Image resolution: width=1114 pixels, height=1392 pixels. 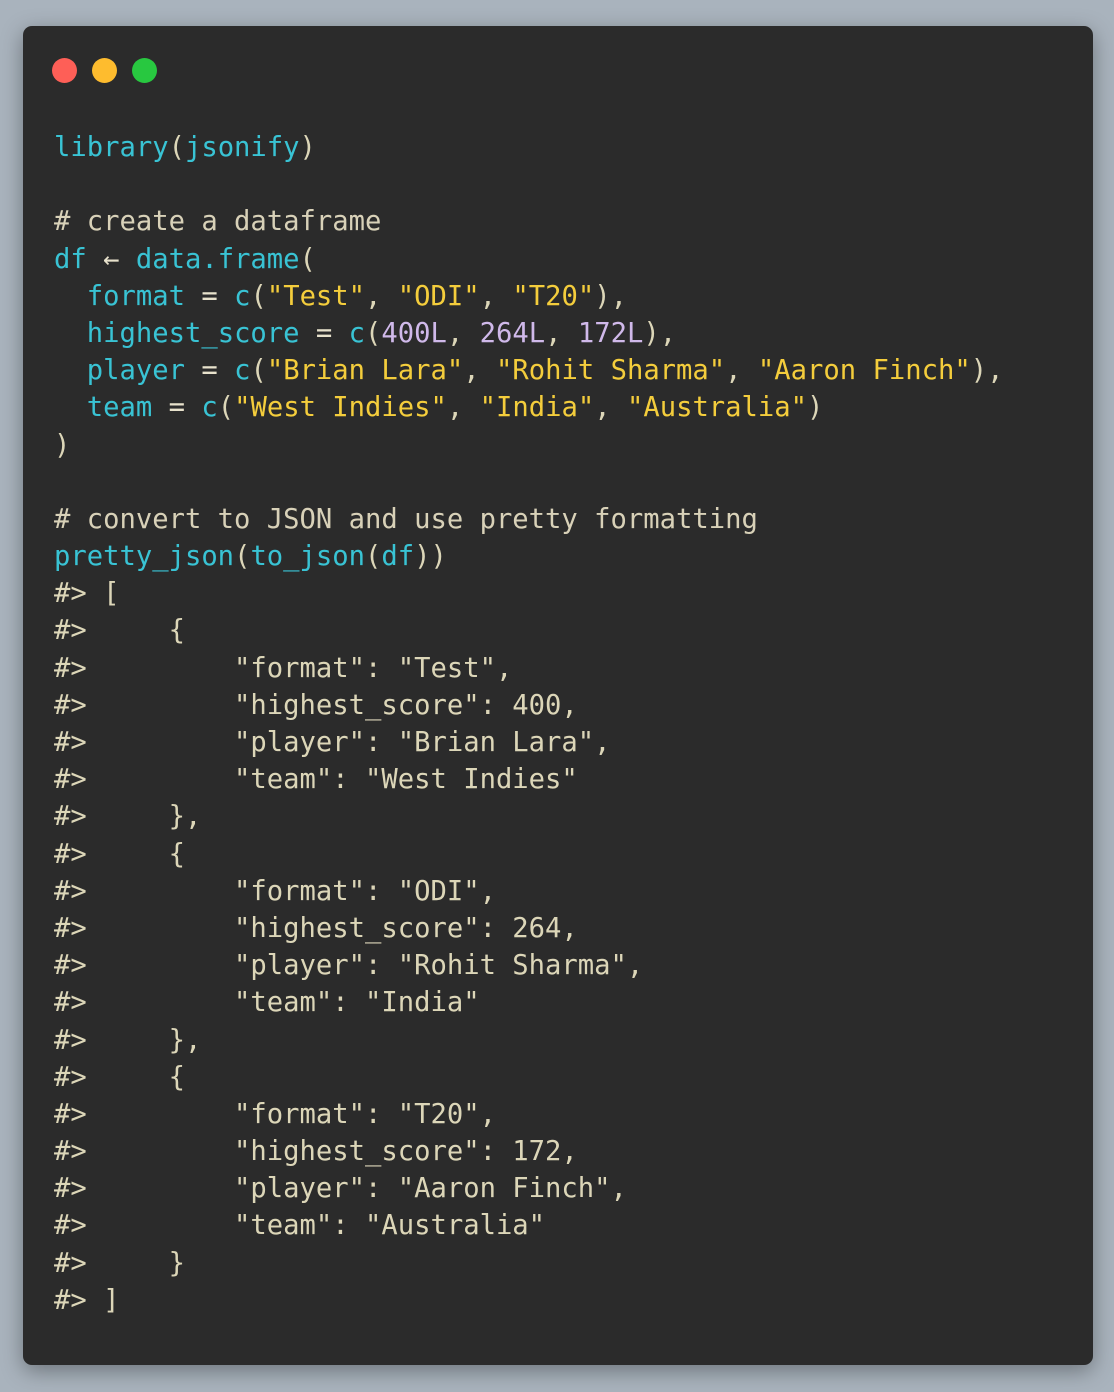 What do you see at coordinates (267, 1003) in the screenshot?
I see `code-token-out: #> "team": "India"` at bounding box center [267, 1003].